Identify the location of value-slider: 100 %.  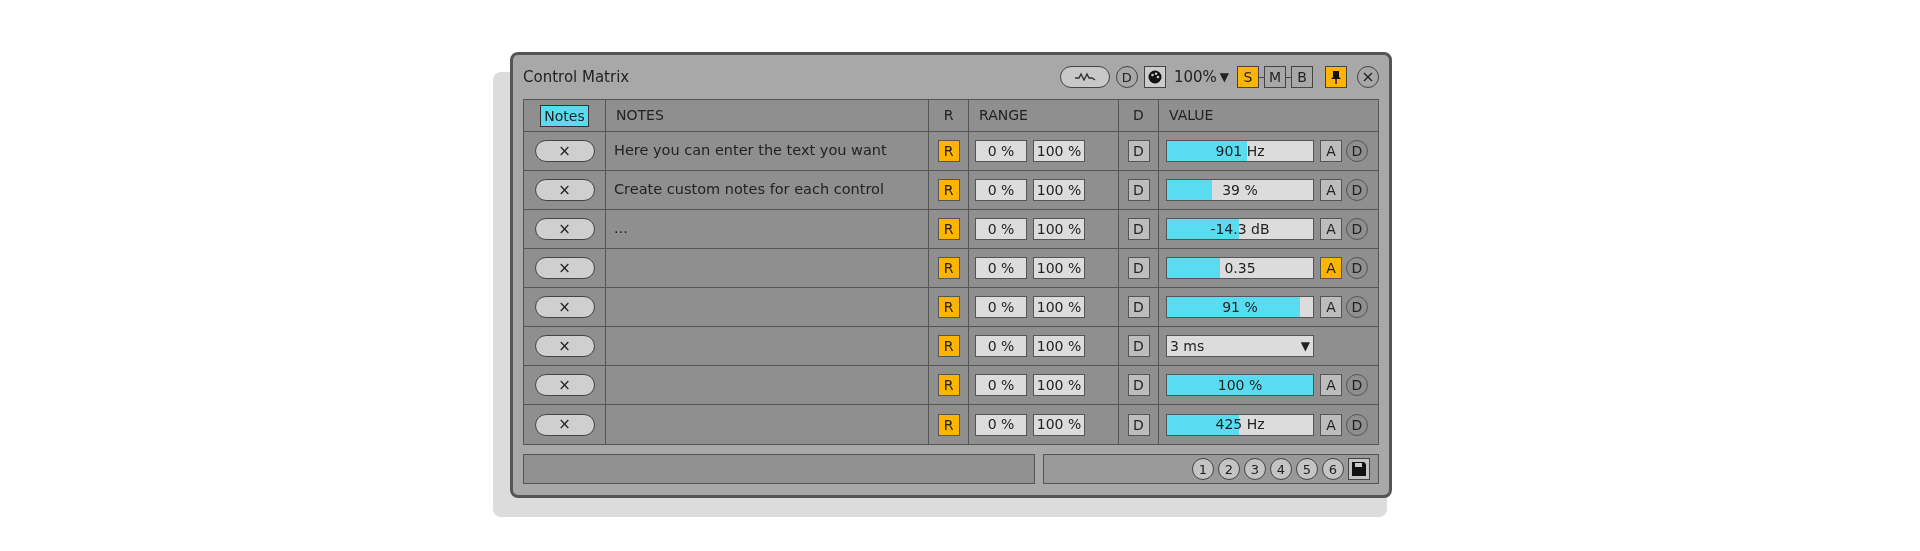
(1240, 385).